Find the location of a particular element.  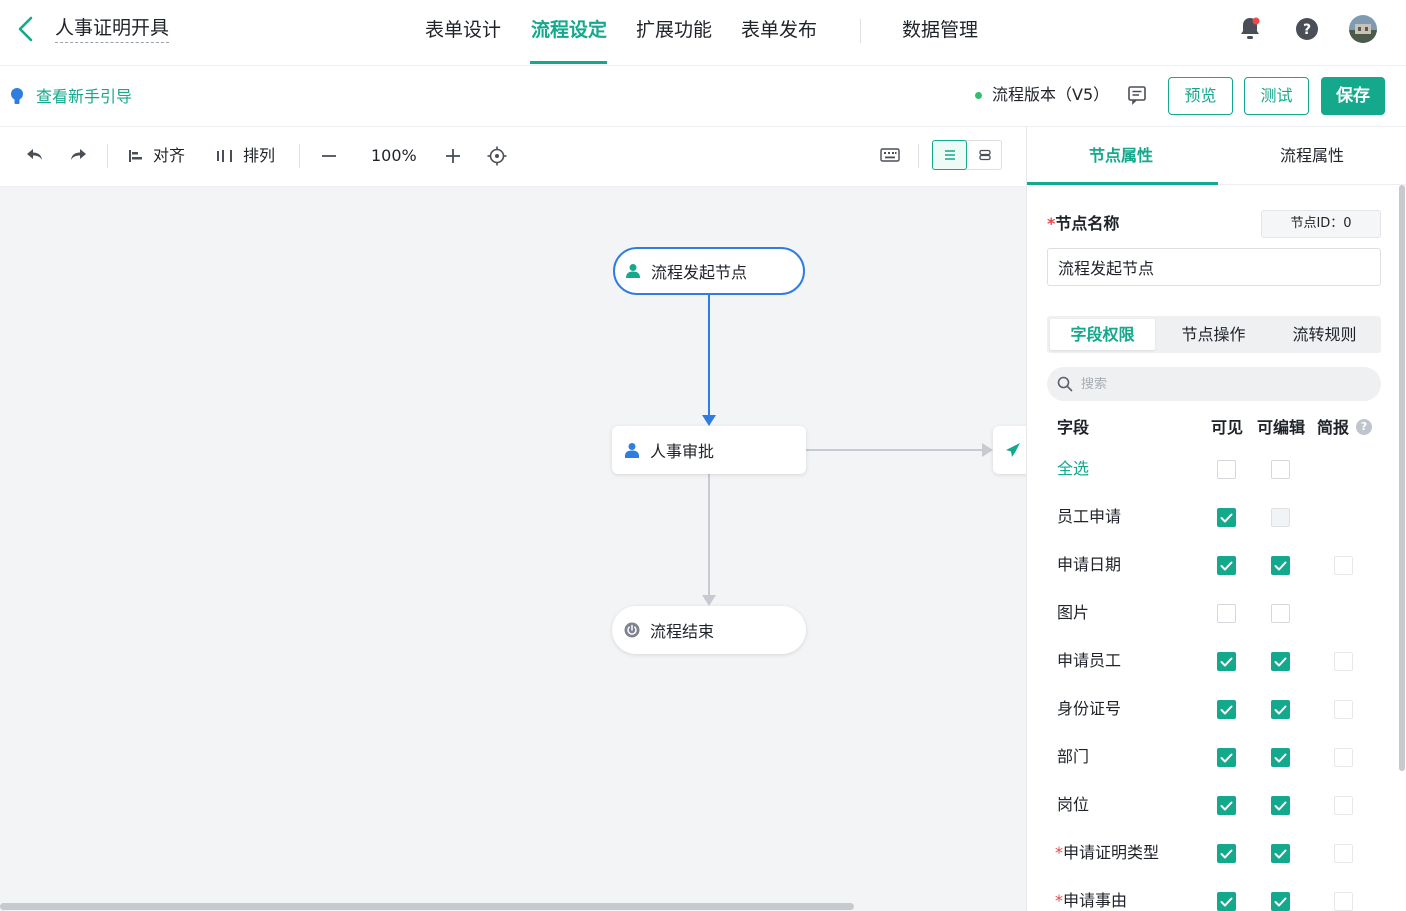

version-status-dot is located at coordinates (978, 95).